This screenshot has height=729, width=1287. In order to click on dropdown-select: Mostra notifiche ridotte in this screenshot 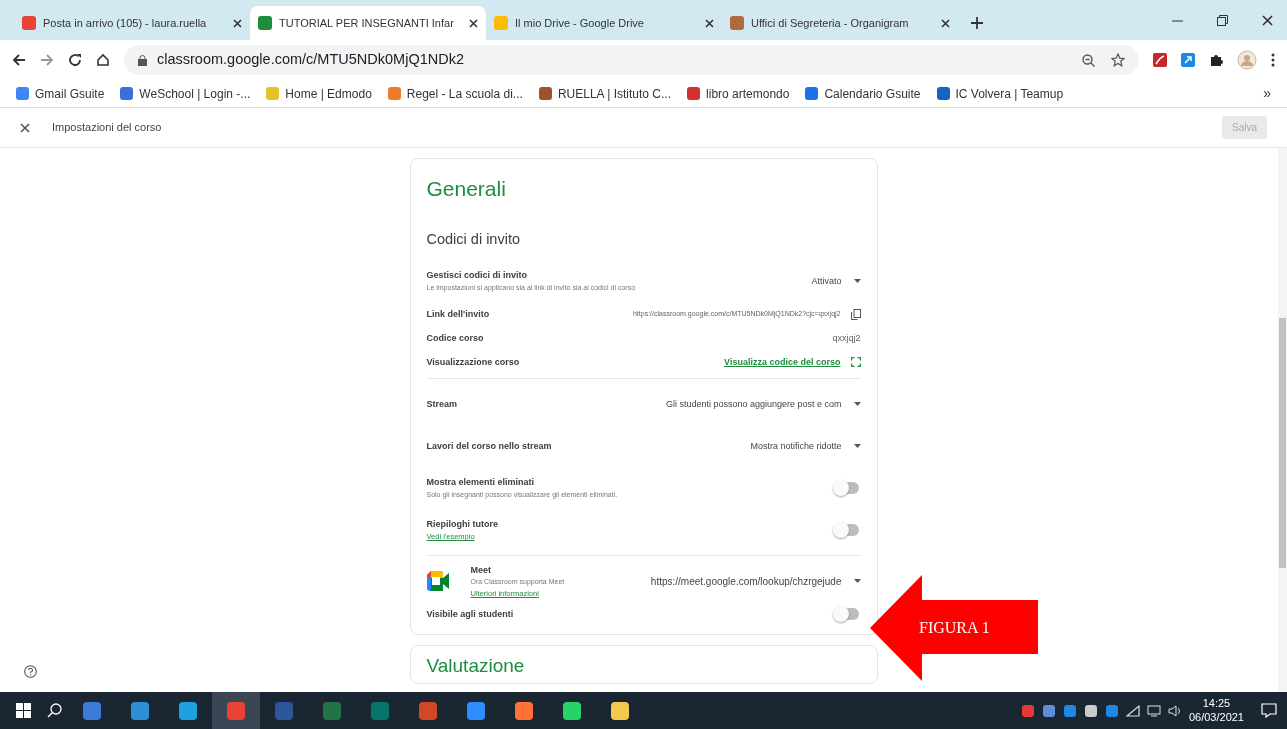, I will do `click(805, 446)`.